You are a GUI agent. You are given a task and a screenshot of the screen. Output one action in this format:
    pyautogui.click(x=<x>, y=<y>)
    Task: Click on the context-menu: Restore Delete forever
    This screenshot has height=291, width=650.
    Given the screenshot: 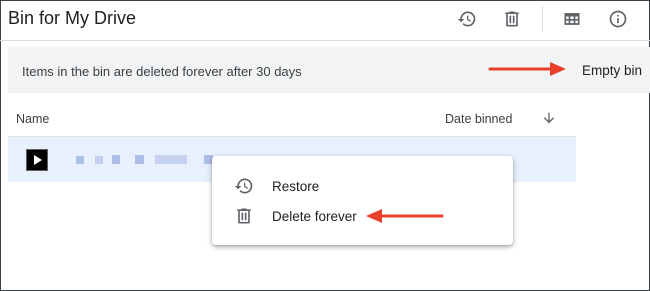 What is the action you would take?
    pyautogui.click(x=362, y=200)
    